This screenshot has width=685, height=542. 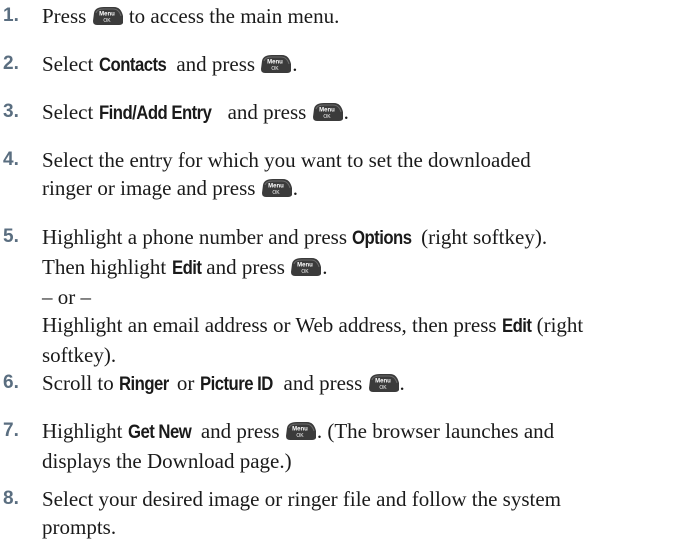 What do you see at coordinates (11, 236) in the screenshot?
I see `step-number: 5.` at bounding box center [11, 236].